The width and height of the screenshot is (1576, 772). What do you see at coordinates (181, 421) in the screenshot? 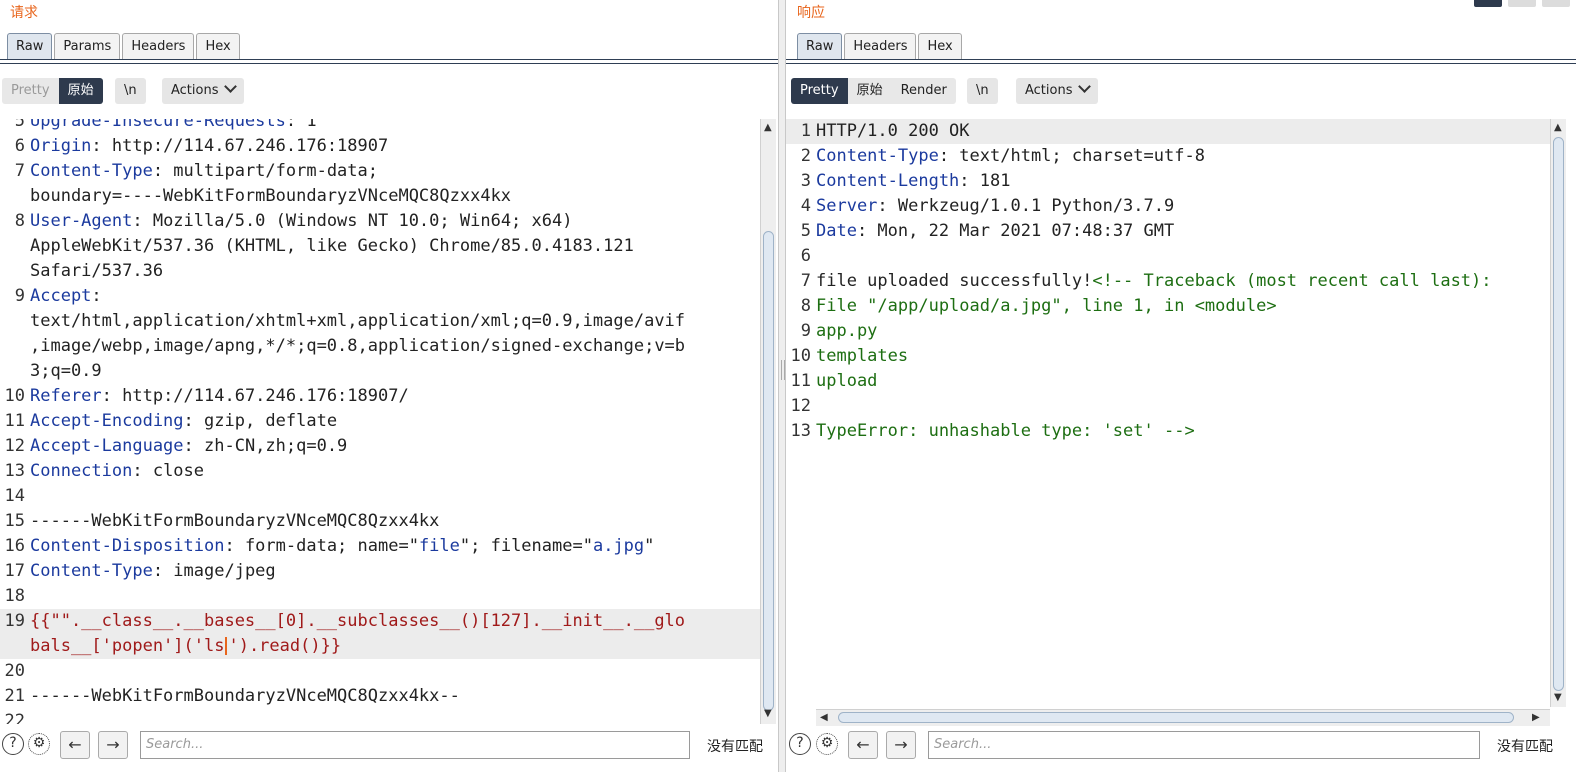
I see `line-content: Accept-Encoding: gzip, deflate` at bounding box center [181, 421].